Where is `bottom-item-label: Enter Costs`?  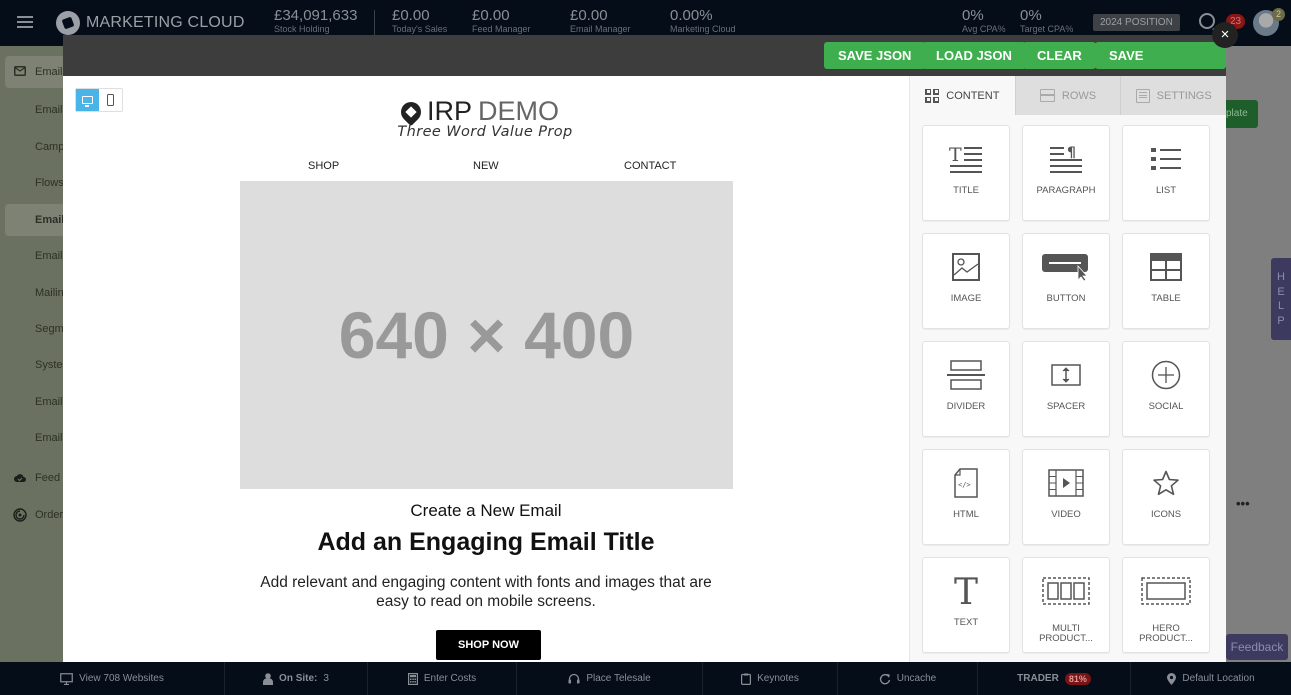 bottom-item-label: Enter Costs is located at coordinates (450, 678).